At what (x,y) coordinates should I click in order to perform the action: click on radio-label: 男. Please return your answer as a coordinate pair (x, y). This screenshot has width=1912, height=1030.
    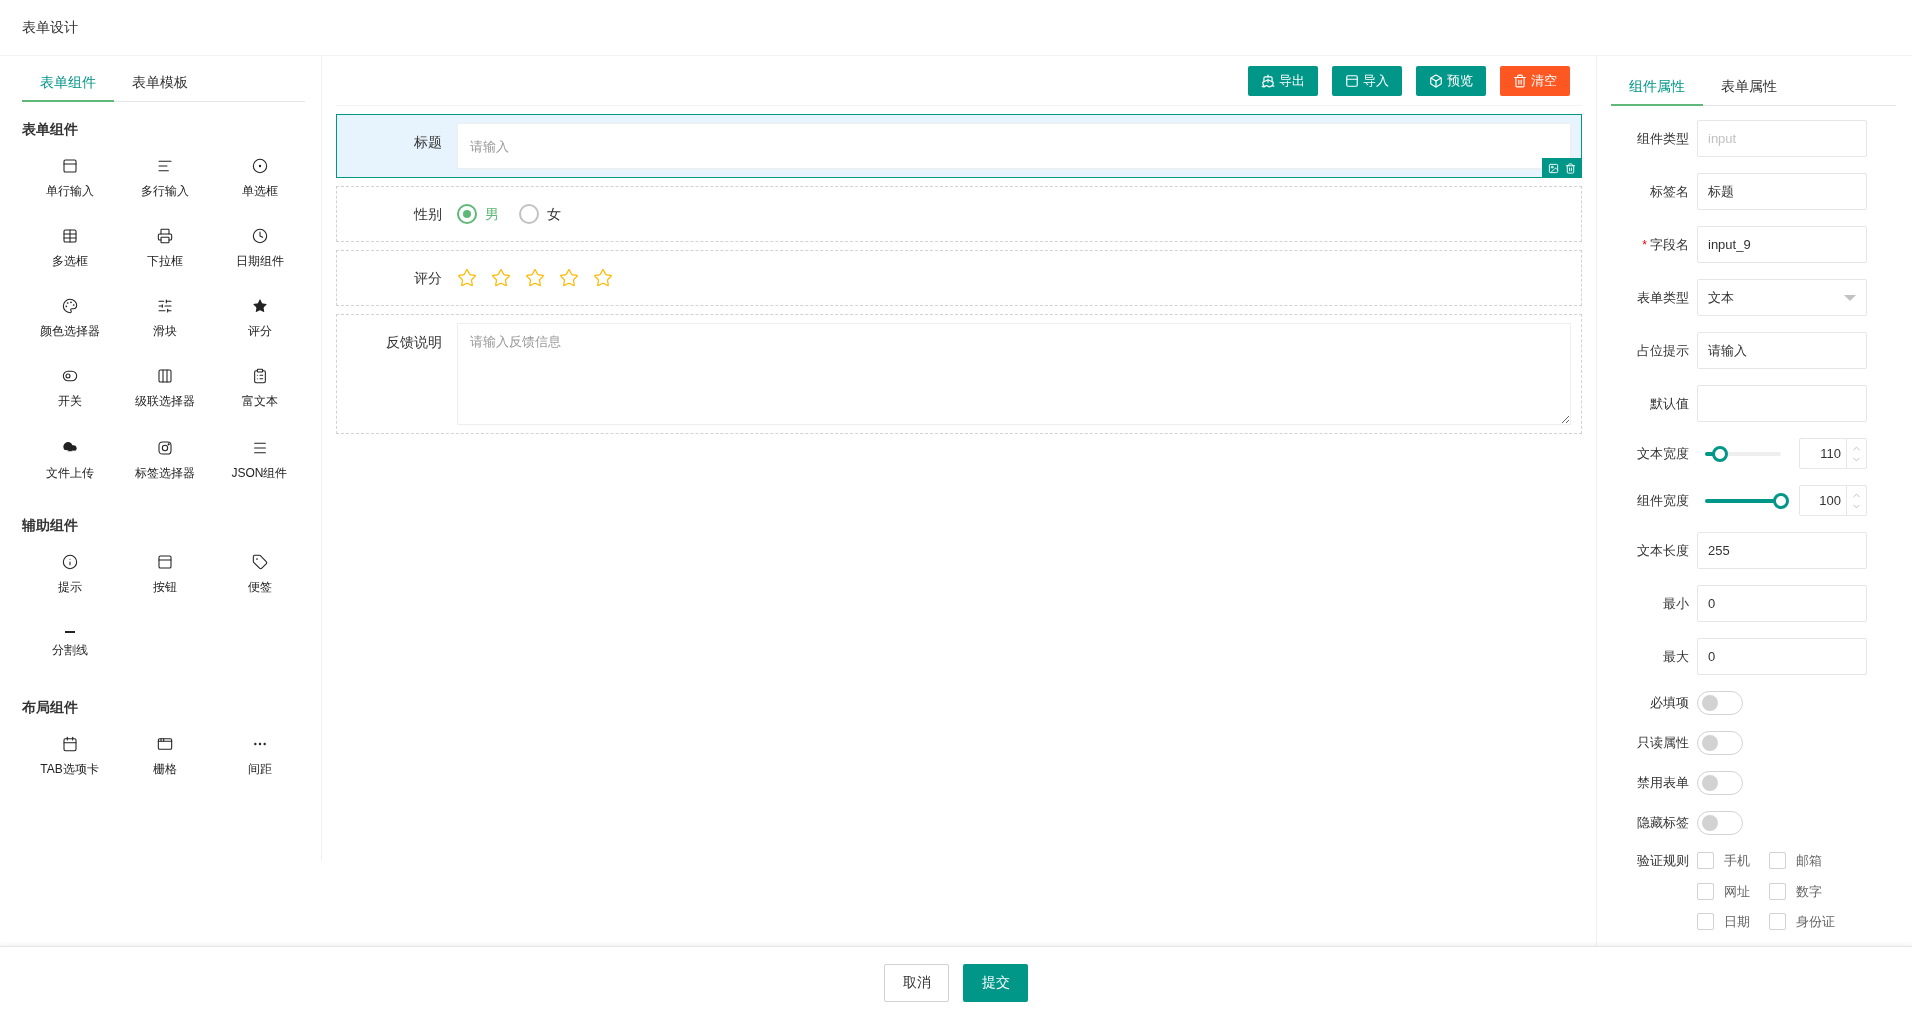
    Looking at the image, I should click on (492, 214).